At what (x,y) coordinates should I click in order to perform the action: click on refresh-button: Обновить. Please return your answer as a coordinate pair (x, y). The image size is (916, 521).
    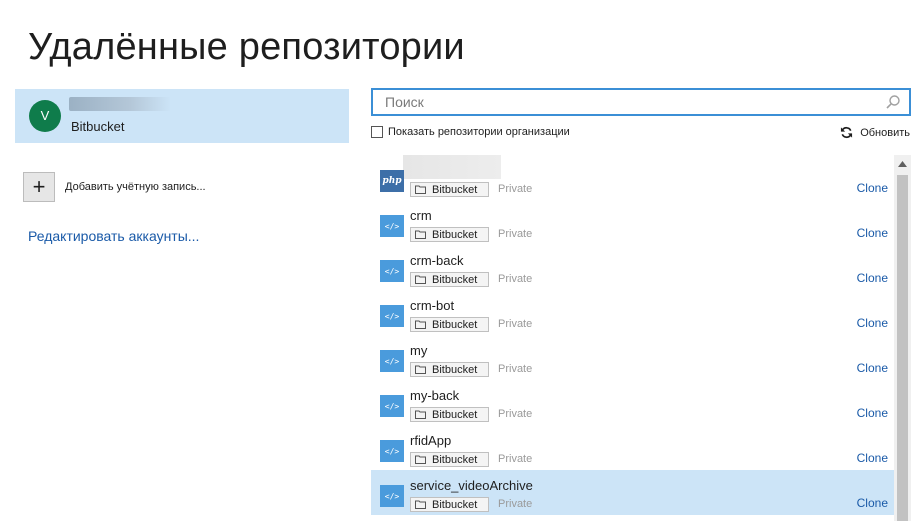
    Looking at the image, I should click on (875, 132).